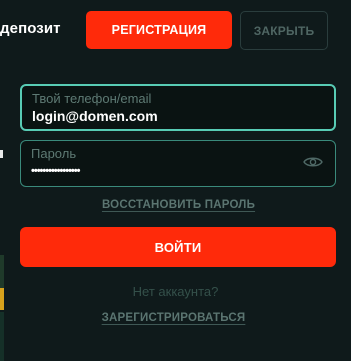 This screenshot has height=361, width=351. Describe the element at coordinates (54, 153) in the screenshot. I see `password-field-label: Пароль` at that location.